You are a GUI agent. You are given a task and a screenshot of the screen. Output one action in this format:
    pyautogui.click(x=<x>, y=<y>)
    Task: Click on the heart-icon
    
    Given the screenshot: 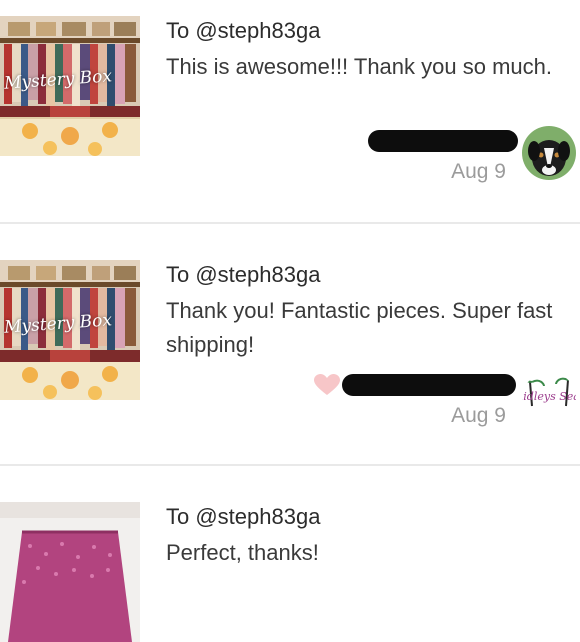 What is the action you would take?
    pyautogui.click(x=327, y=385)
    